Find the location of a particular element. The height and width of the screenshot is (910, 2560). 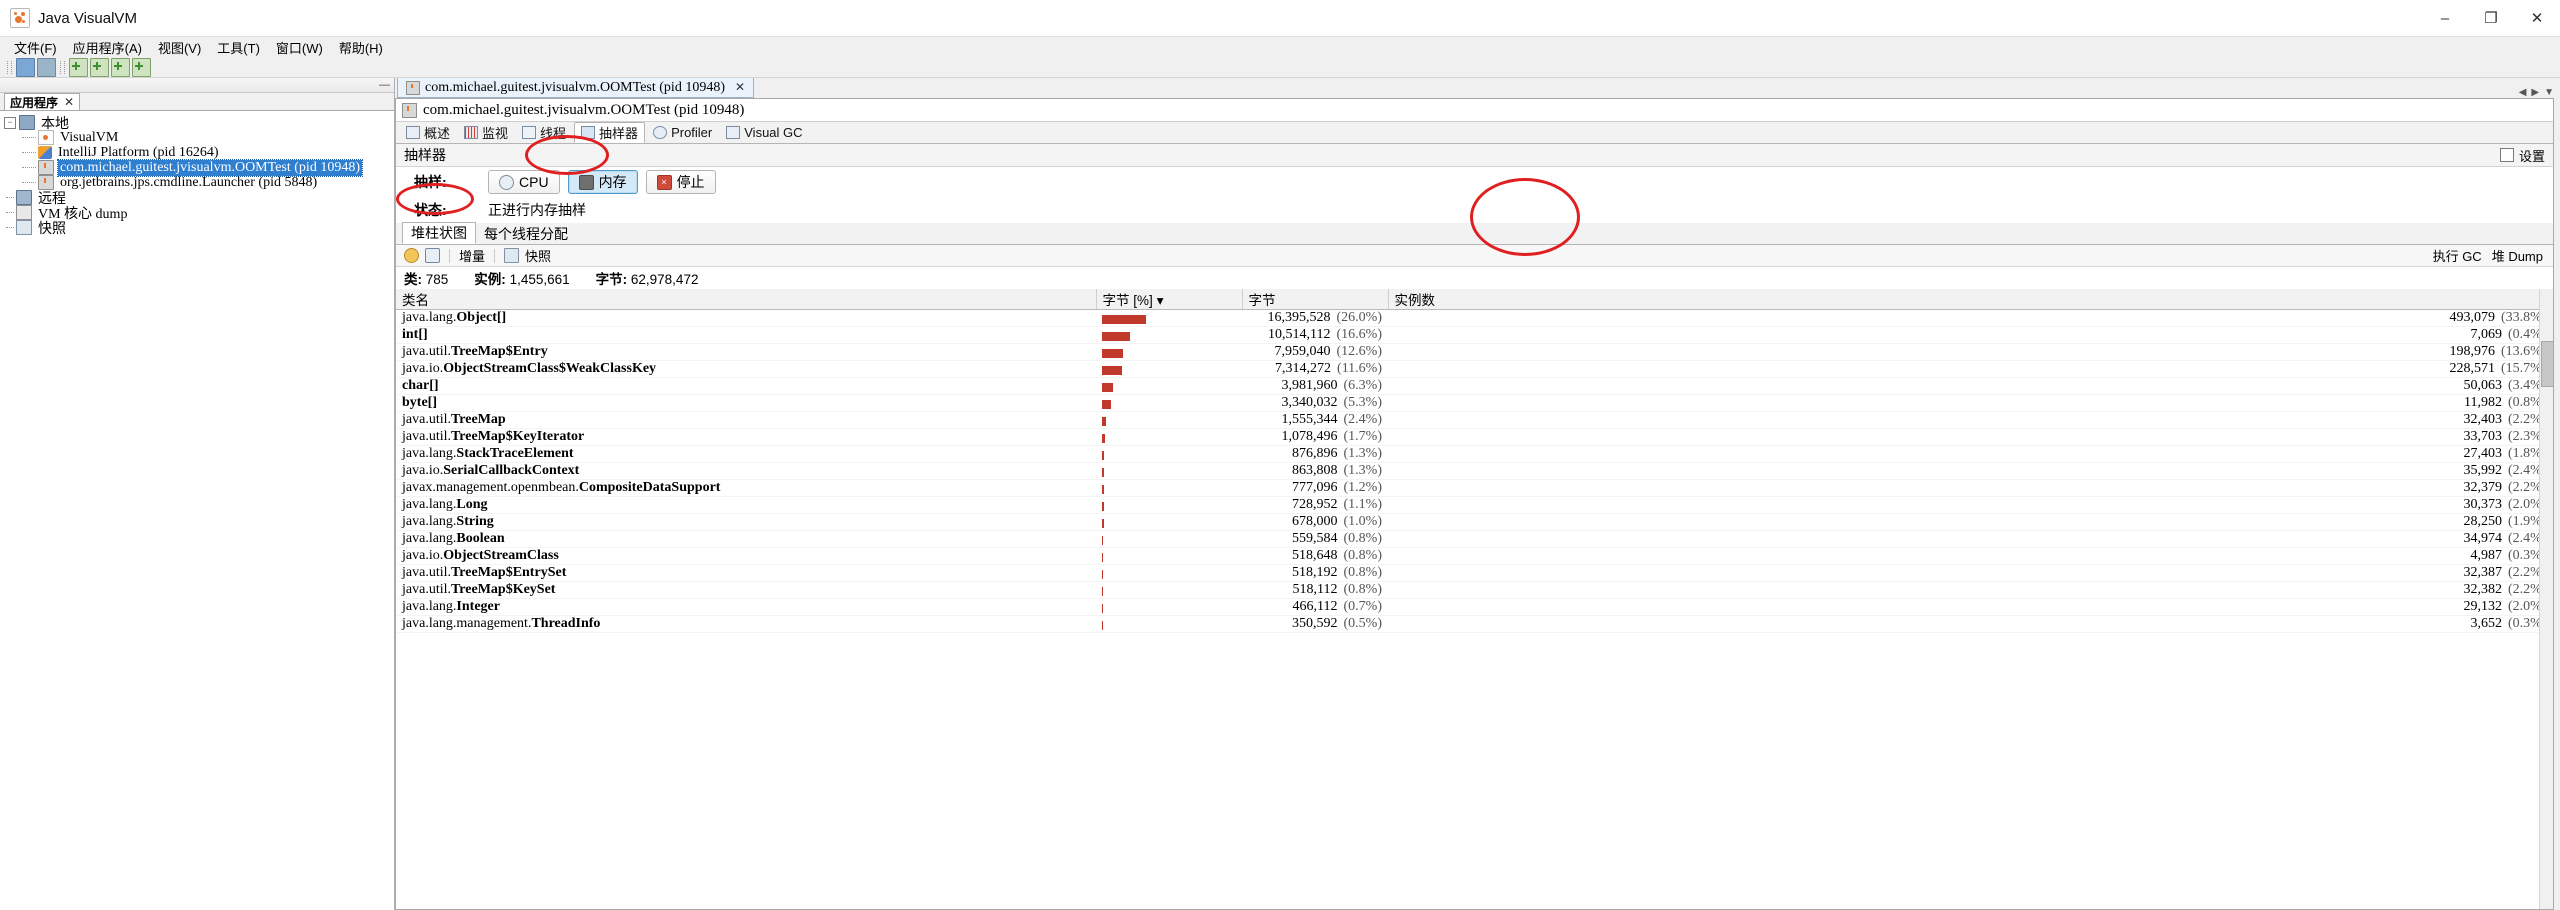

tab-heap-histogram: 堆柱状图 is located at coordinates (439, 233).